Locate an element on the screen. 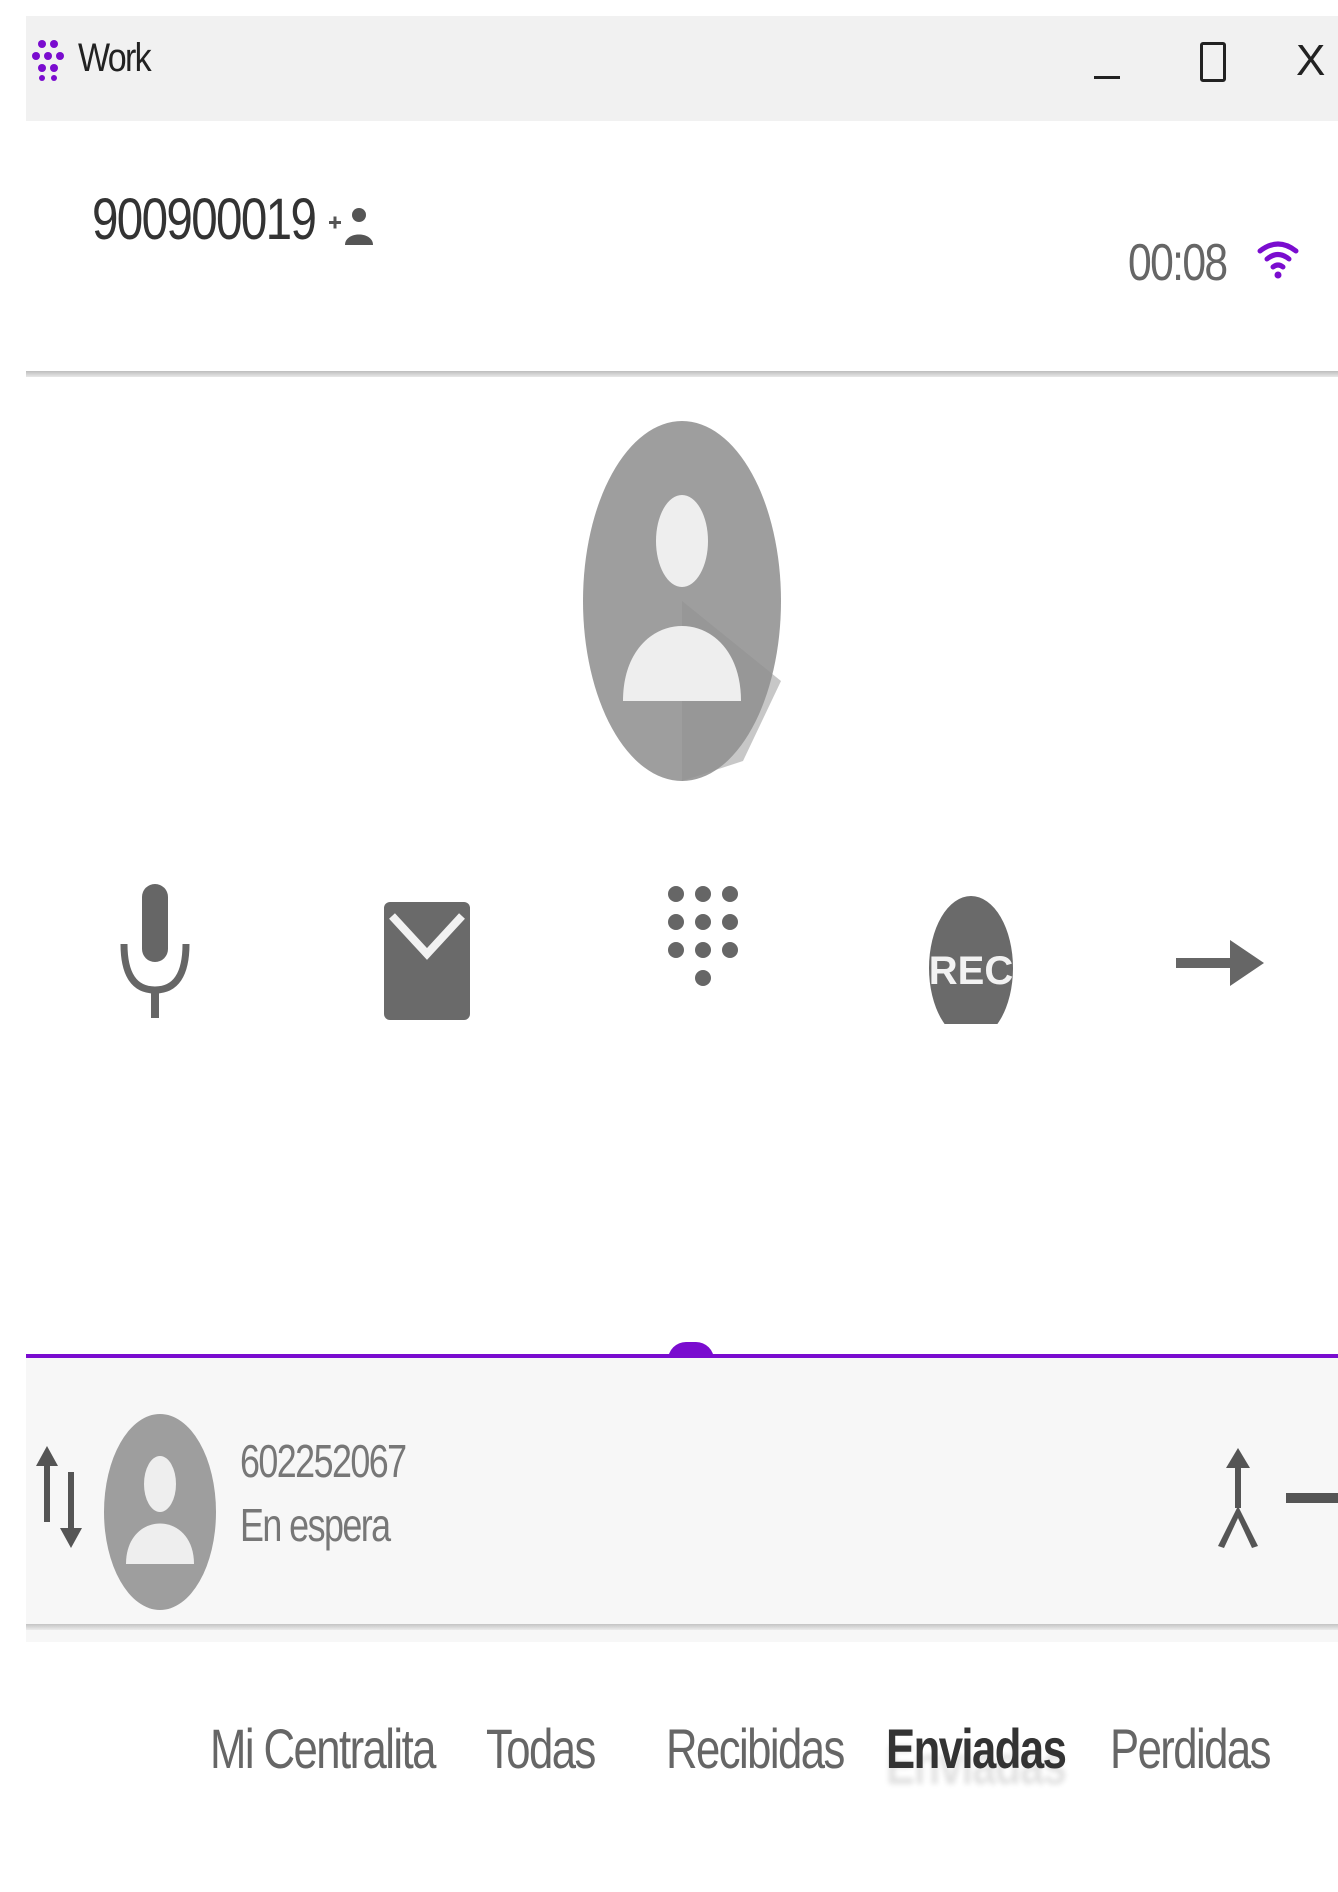 The height and width of the screenshot is (1892, 1338). tab-mi-centralita: Mi Centralita is located at coordinates (323, 1748).